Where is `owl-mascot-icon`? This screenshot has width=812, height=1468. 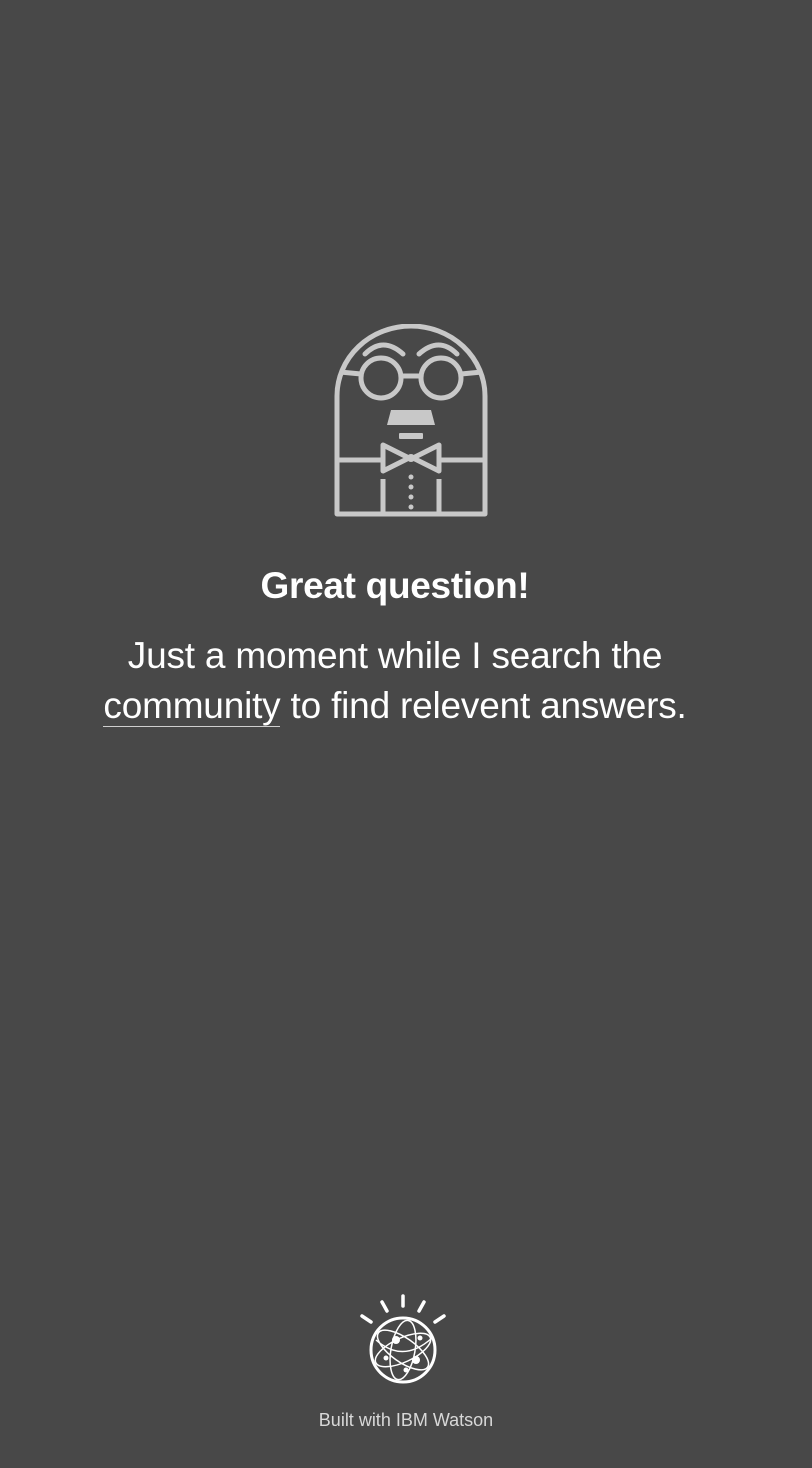
owl-mascot-icon is located at coordinates (411, 420).